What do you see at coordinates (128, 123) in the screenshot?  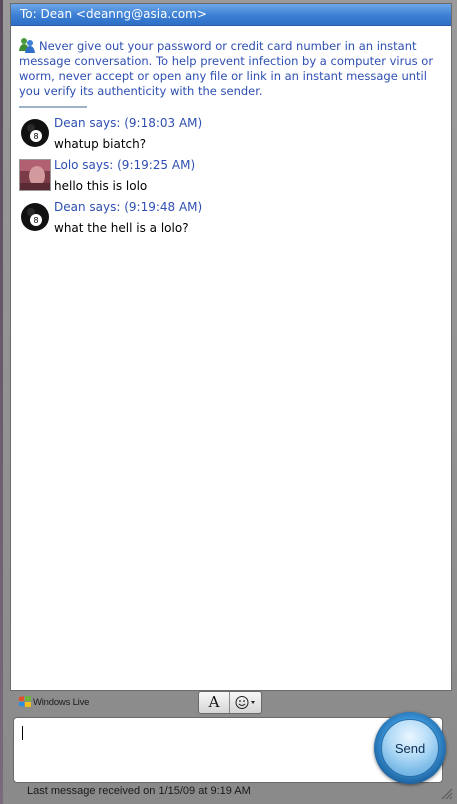 I see `sender-line: Dean says: (9:18:03 AM)` at bounding box center [128, 123].